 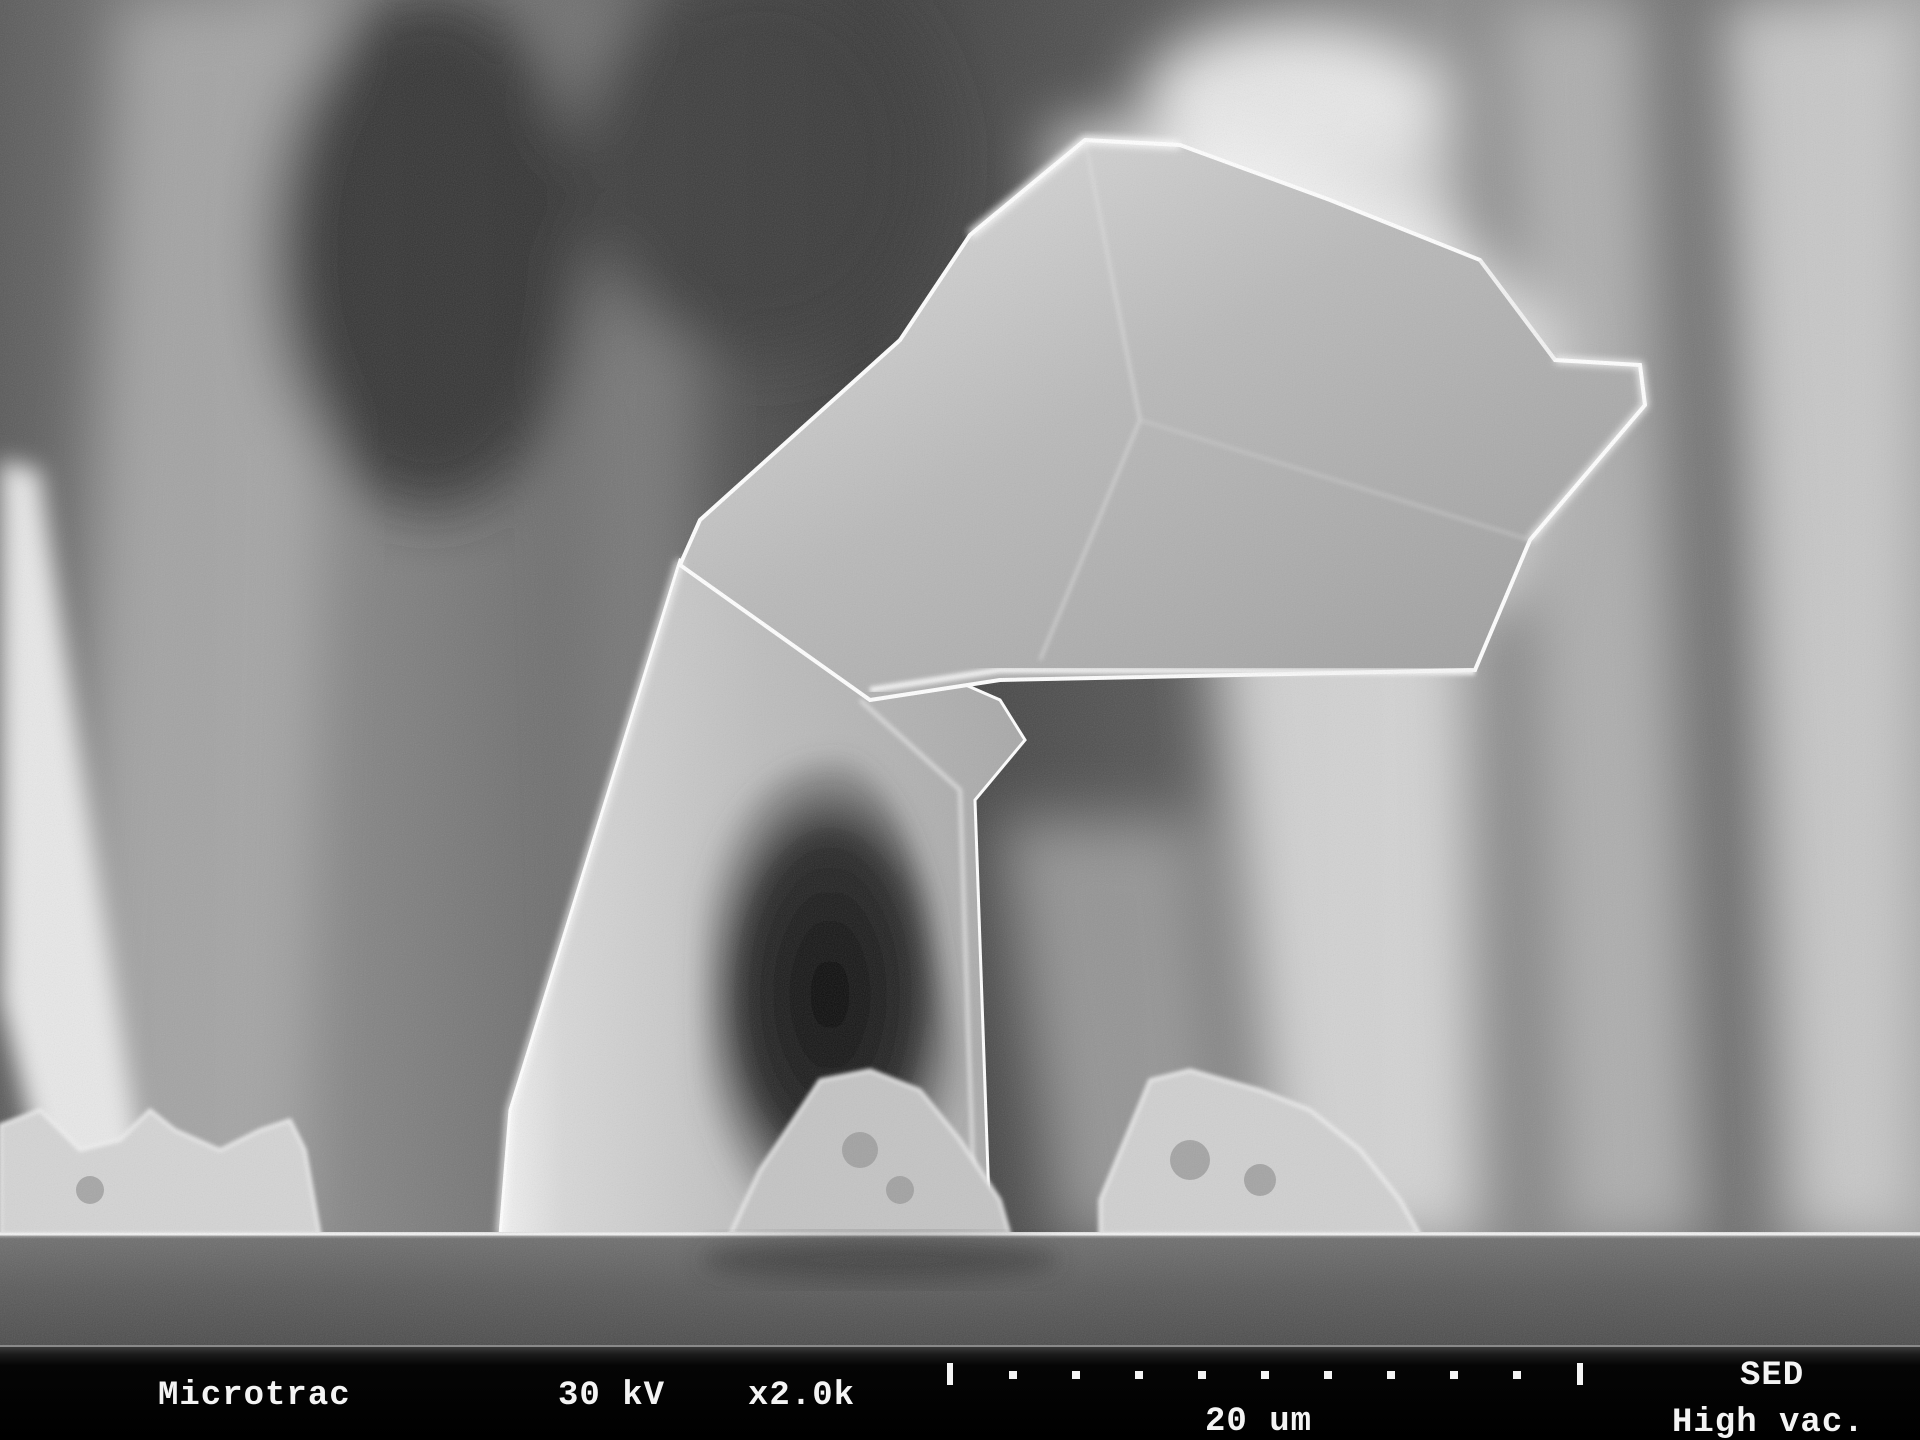 I want to click on accelerating-voltage: 30 kV, so click(x=612, y=1396).